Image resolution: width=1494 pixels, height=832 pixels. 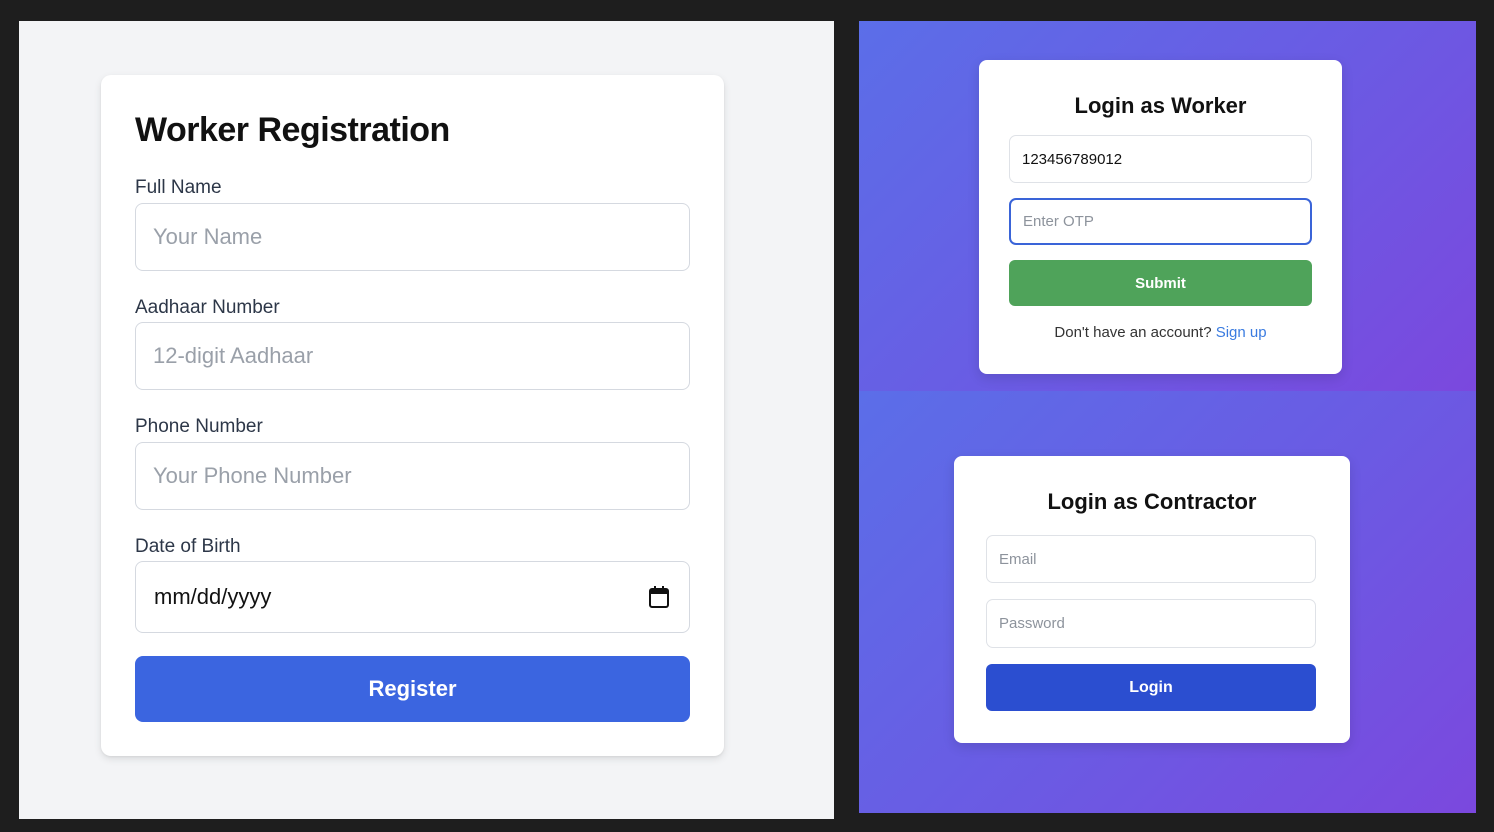 What do you see at coordinates (1160, 221) in the screenshot?
I see `otp-input` at bounding box center [1160, 221].